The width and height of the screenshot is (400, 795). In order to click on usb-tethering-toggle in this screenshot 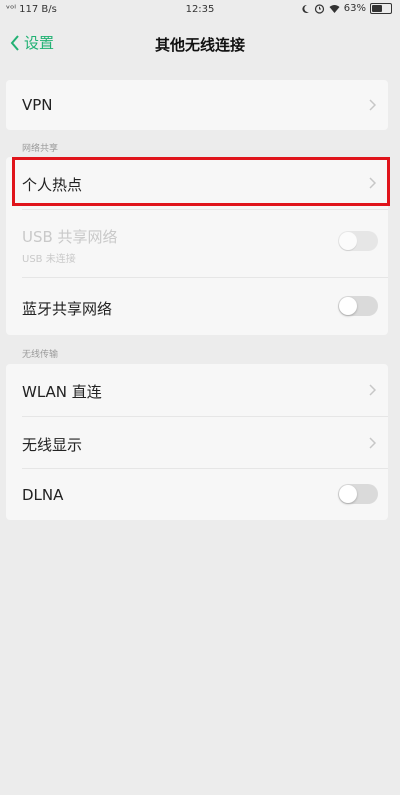, I will do `click(358, 241)`.